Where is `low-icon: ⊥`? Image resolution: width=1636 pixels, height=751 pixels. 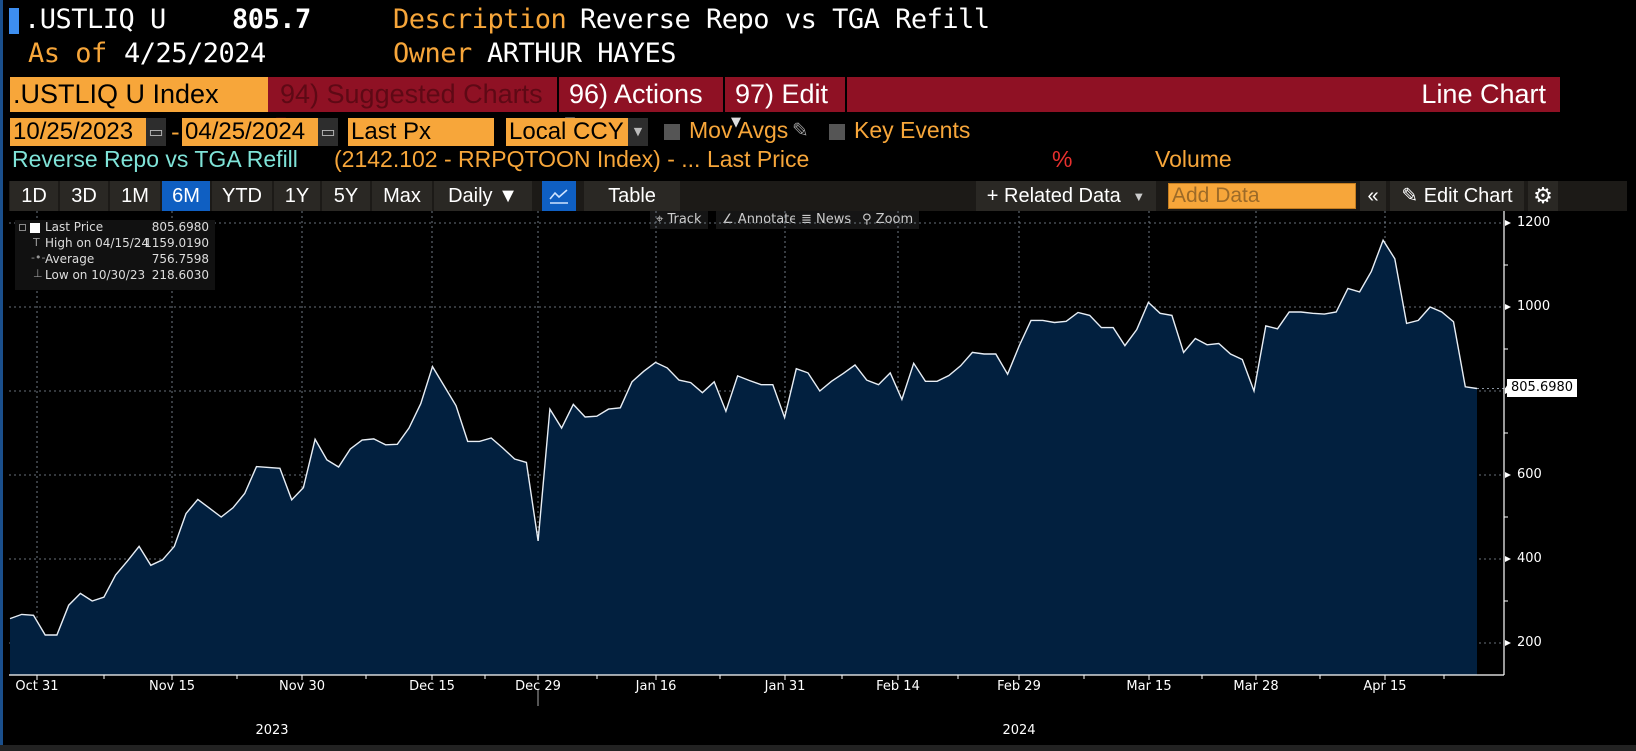 low-icon: ⊥ is located at coordinates (38, 273).